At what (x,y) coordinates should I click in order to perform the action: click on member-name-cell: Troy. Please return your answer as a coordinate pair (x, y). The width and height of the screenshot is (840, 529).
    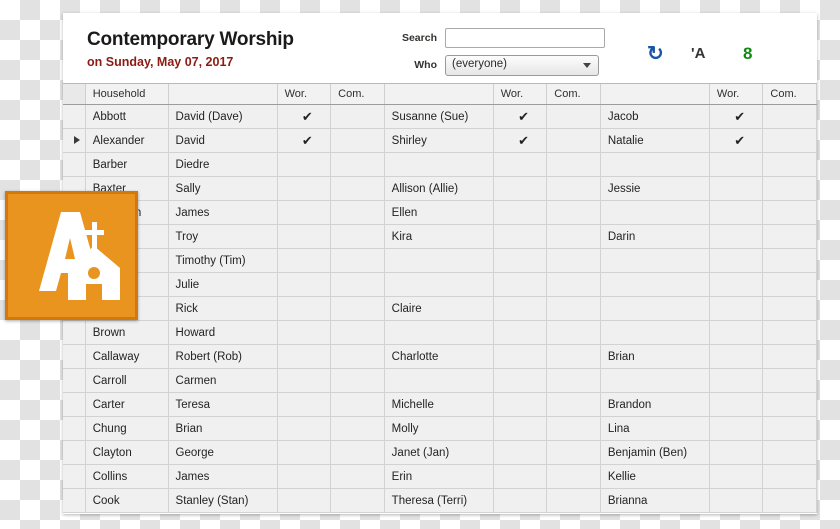
    Looking at the image, I should click on (223, 236).